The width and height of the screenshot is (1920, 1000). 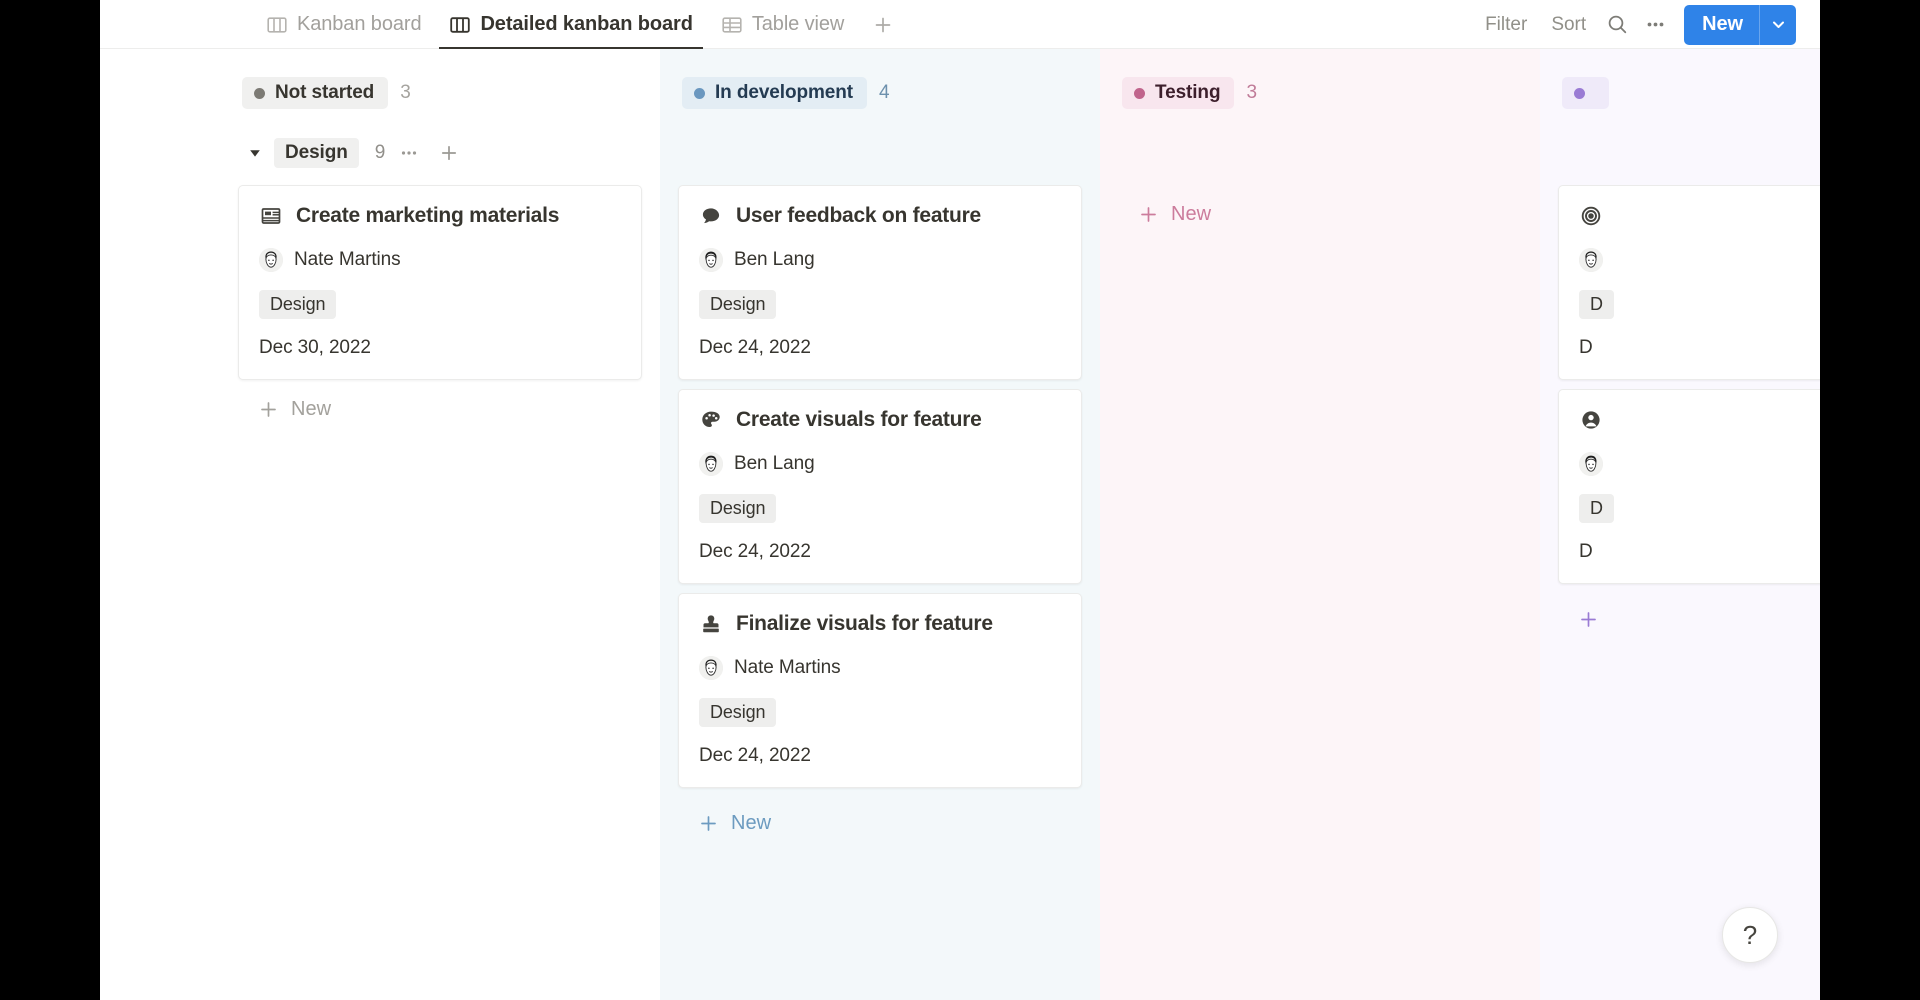 I want to click on help-label: ?, so click(x=1750, y=934).